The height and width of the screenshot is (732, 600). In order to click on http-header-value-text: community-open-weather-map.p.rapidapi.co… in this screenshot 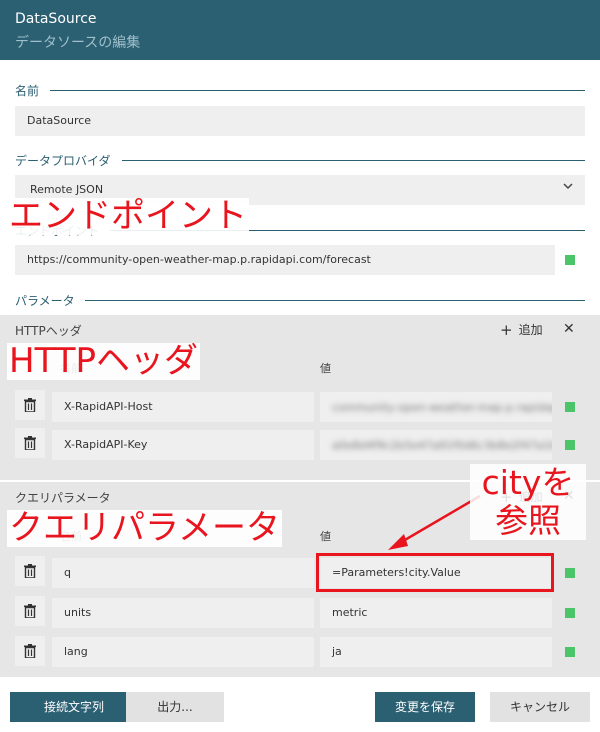, I will do `click(442, 407)`.